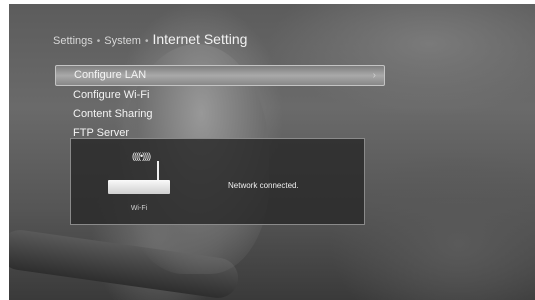  Describe the element at coordinates (220, 95) in the screenshot. I see `menu-item-configure-wifi: Configure Wi-Fi` at that location.